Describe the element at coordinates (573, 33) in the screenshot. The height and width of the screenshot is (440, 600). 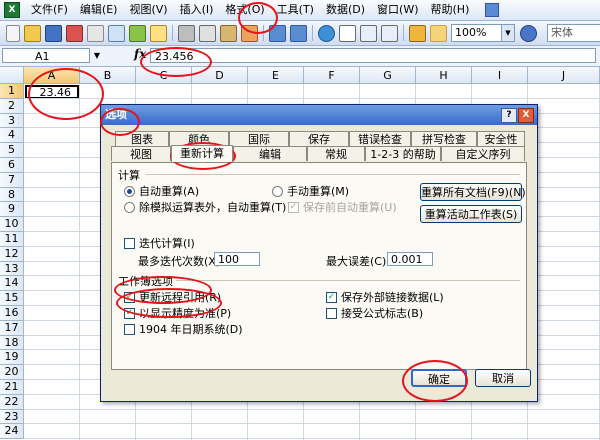
I see `font-combobox: 宋体` at that location.